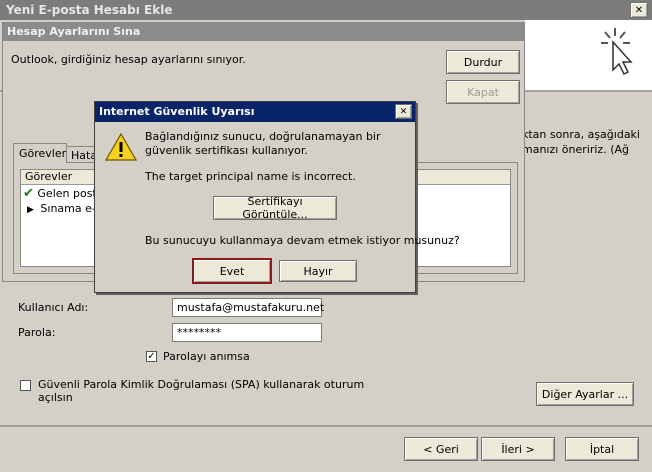 This screenshot has height=472, width=652. I want to click on no-button: Hayır, so click(318, 271).